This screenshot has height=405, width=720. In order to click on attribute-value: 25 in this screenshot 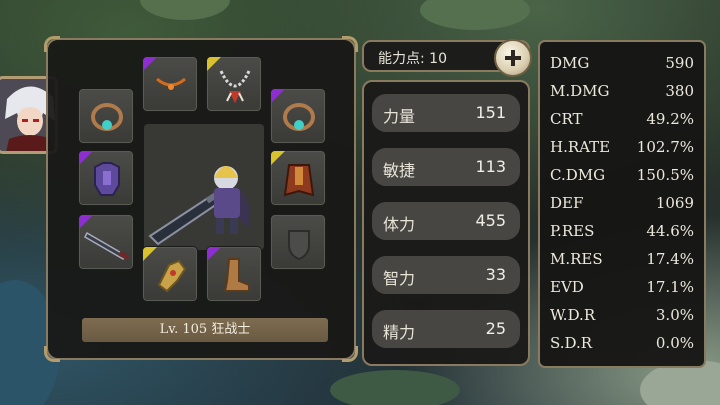, I will do `click(495, 328)`.